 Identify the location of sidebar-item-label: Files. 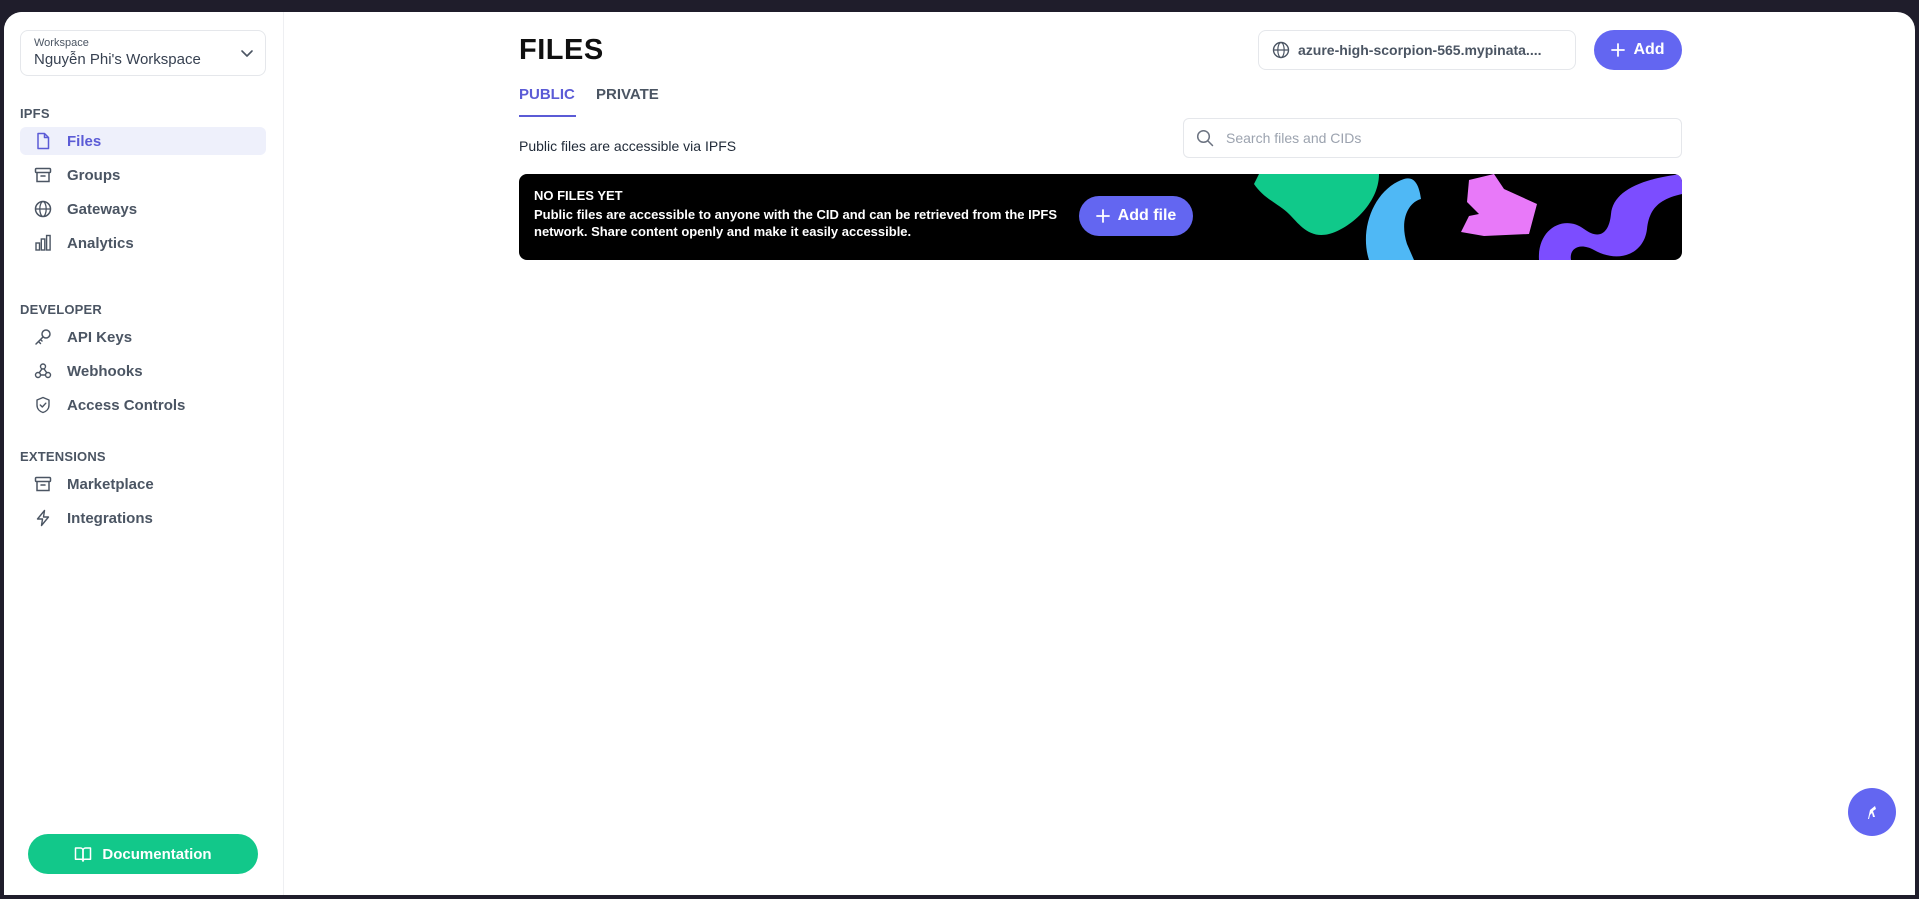
(84, 141).